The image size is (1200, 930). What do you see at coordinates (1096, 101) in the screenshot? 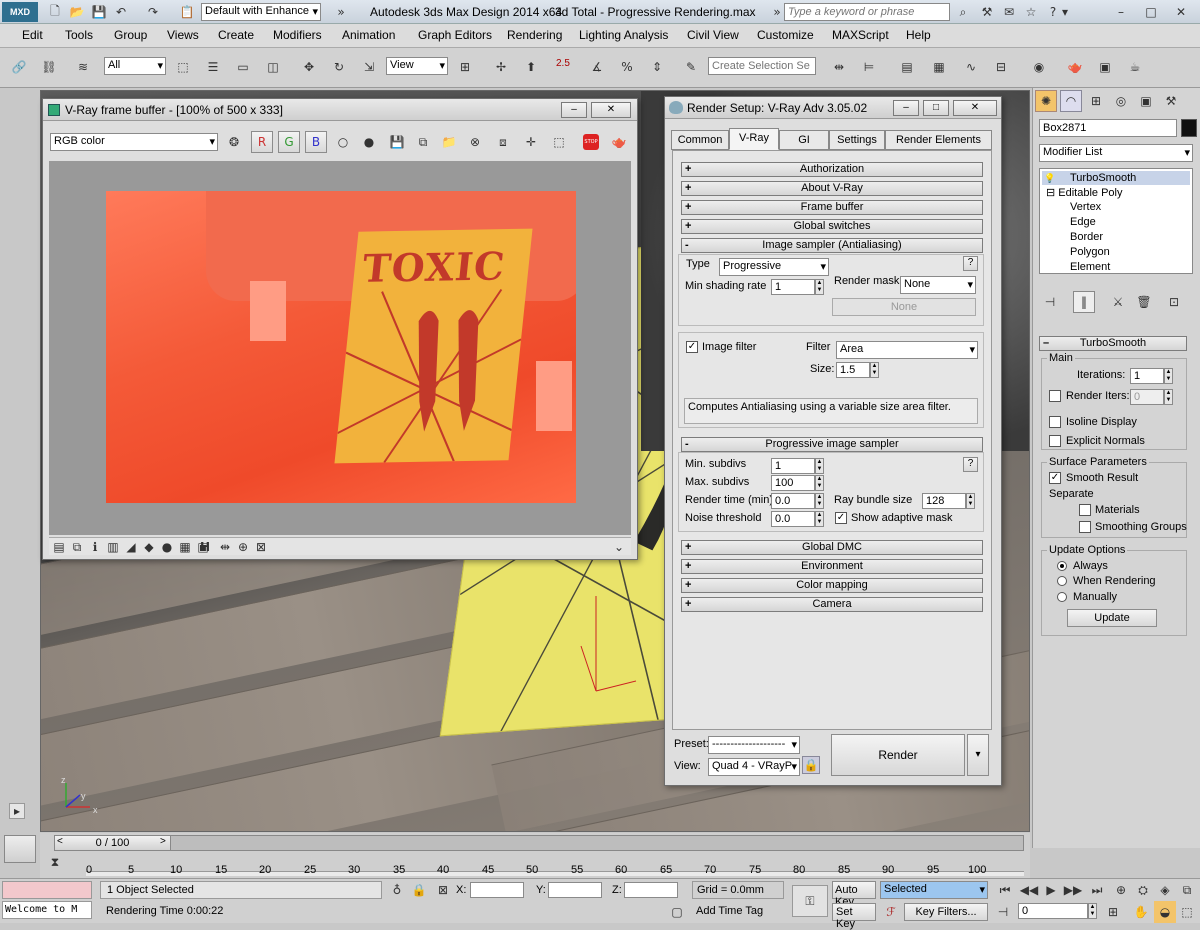
I see `hierarchy-tab-icon: ⊞` at bounding box center [1096, 101].